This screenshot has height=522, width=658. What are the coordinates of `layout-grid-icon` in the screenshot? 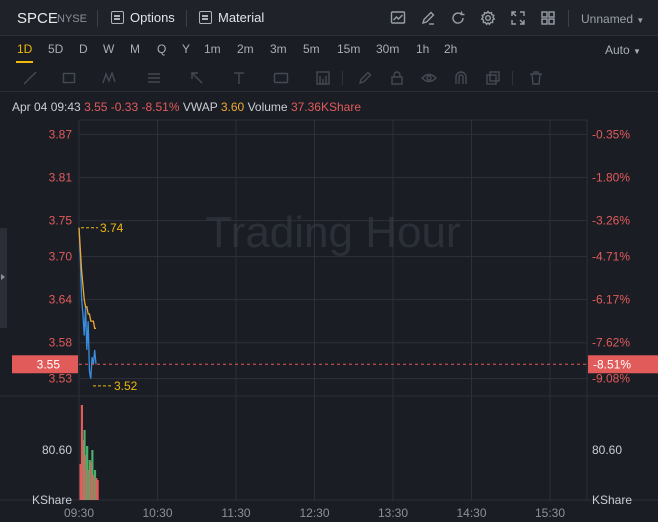 It's located at (548, 18).